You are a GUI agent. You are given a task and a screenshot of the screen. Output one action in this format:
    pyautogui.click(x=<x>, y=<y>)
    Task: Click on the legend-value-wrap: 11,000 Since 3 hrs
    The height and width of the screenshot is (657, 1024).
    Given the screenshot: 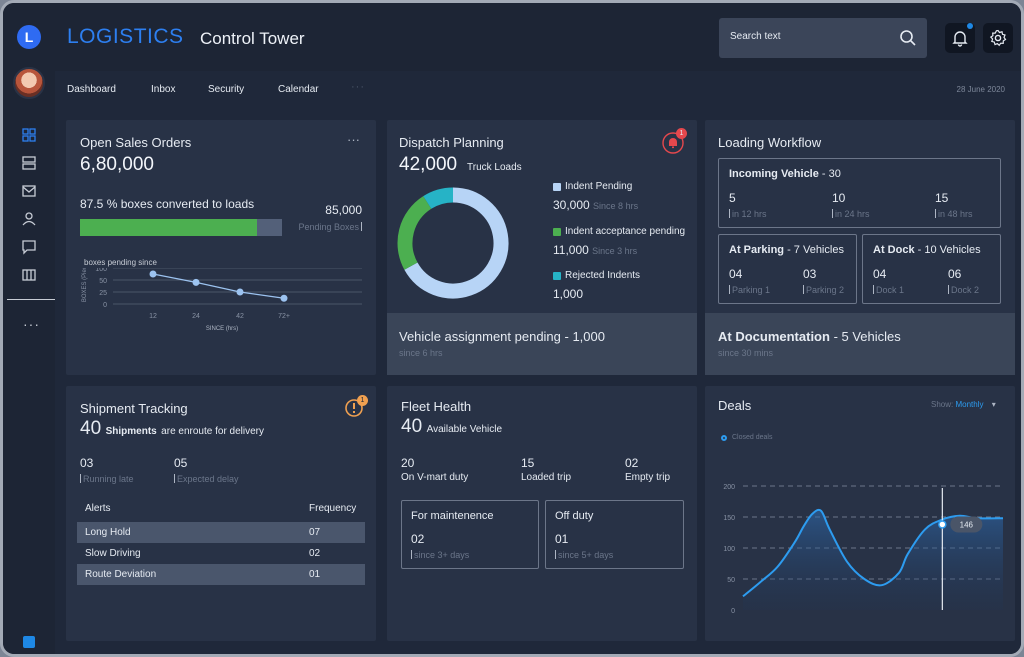 What is the action you would take?
    pyautogui.click(x=595, y=250)
    